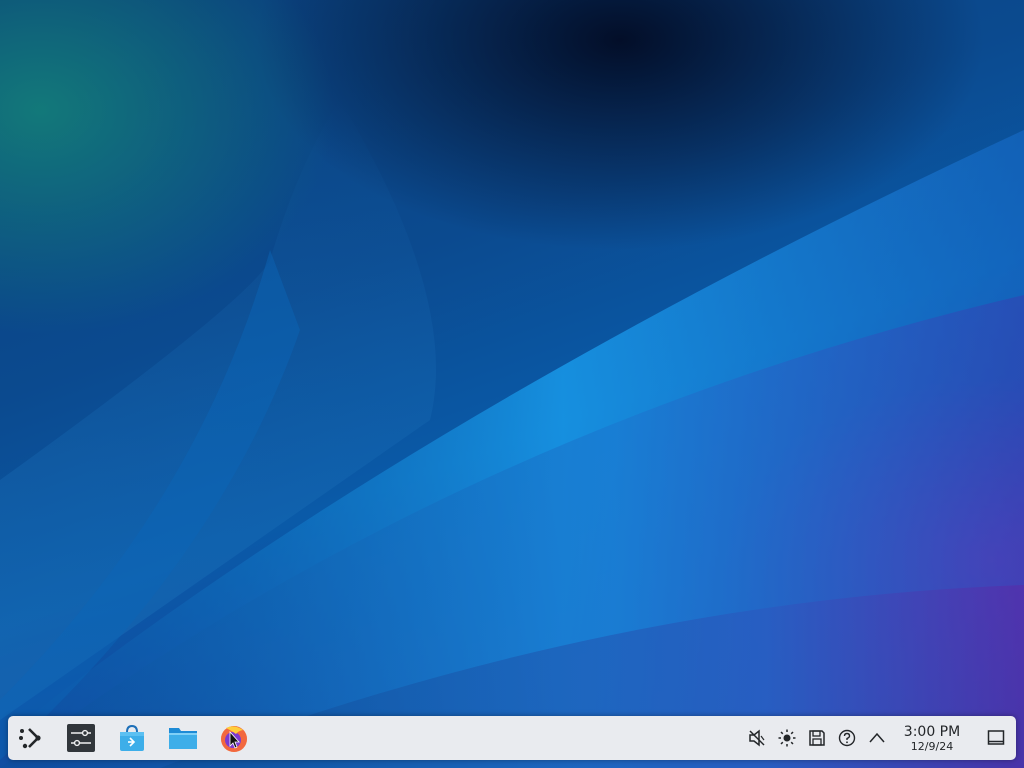 This screenshot has width=1024, height=768. I want to click on firefox-icon, so click(234, 739).